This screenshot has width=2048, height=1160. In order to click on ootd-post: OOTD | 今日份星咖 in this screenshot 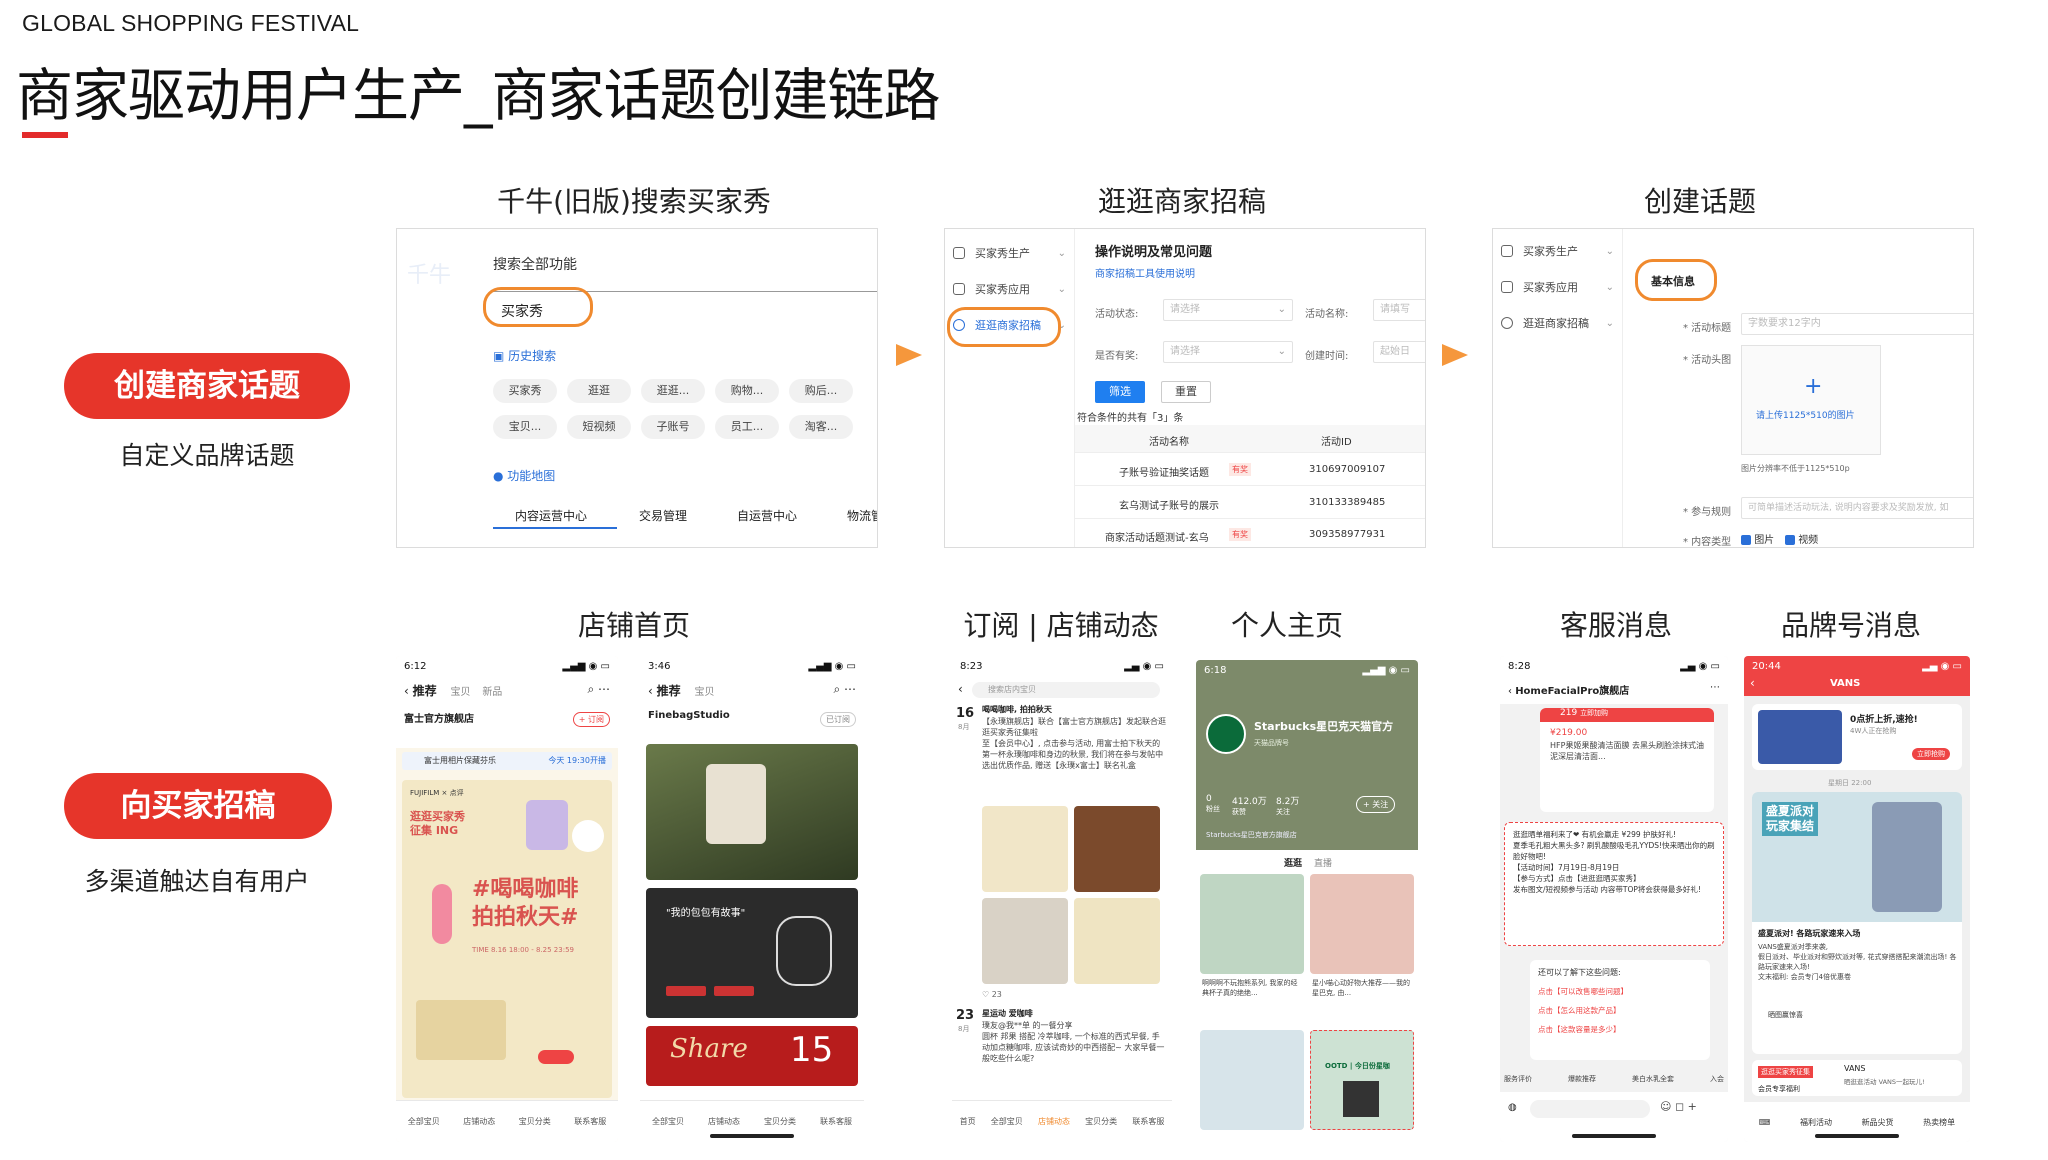, I will do `click(1362, 1080)`.